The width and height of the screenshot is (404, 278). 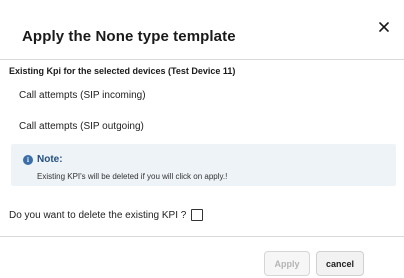 I want to click on delete-confirm-row: Do you want to delete the existing KPI ?, so click(x=106, y=215).